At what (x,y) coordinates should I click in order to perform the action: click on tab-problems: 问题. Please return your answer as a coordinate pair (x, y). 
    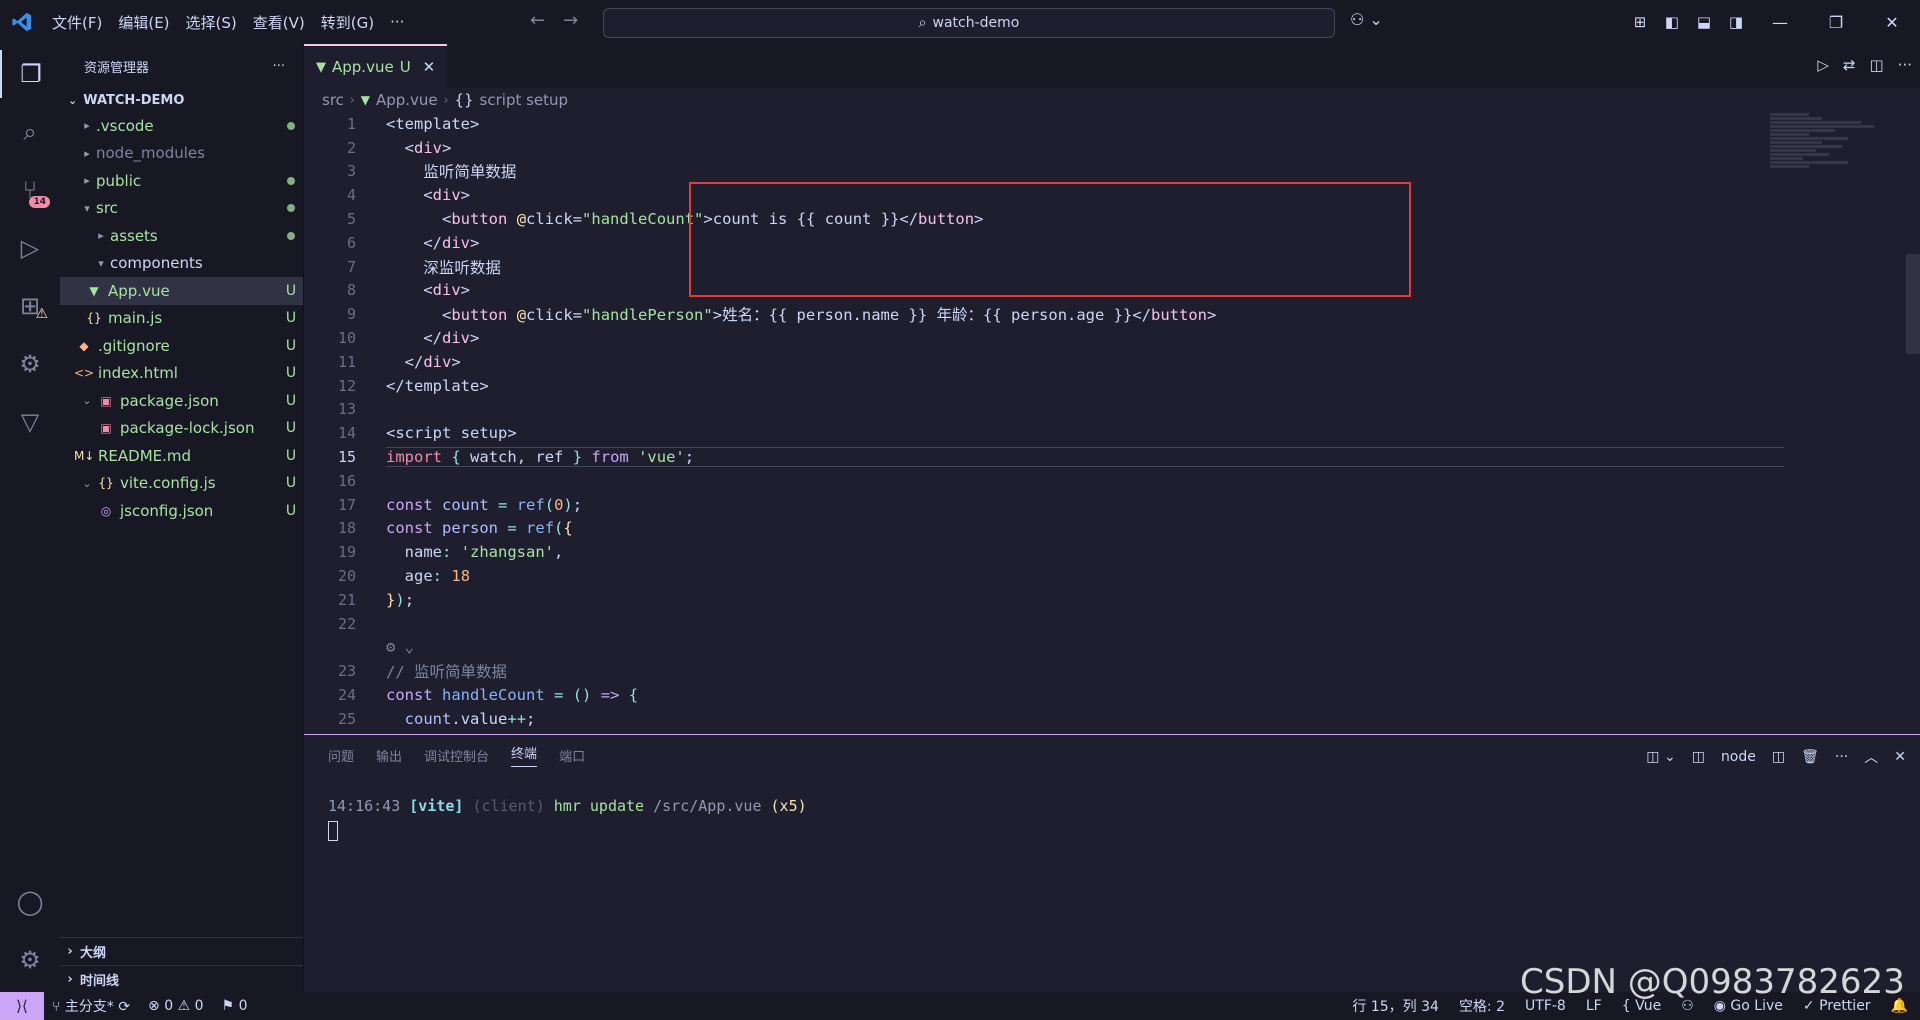
    Looking at the image, I should click on (341, 755).